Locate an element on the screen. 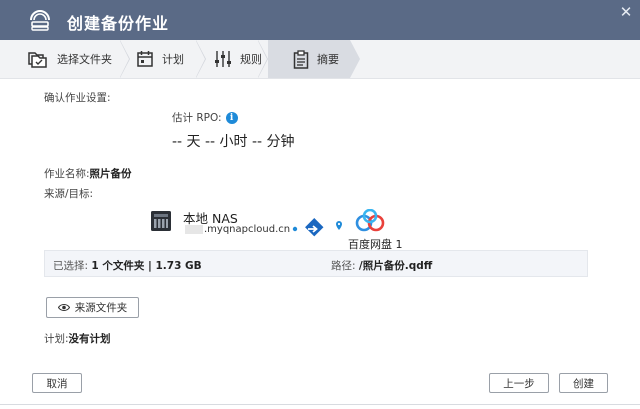  window-bottom-border is located at coordinates (320, 404).